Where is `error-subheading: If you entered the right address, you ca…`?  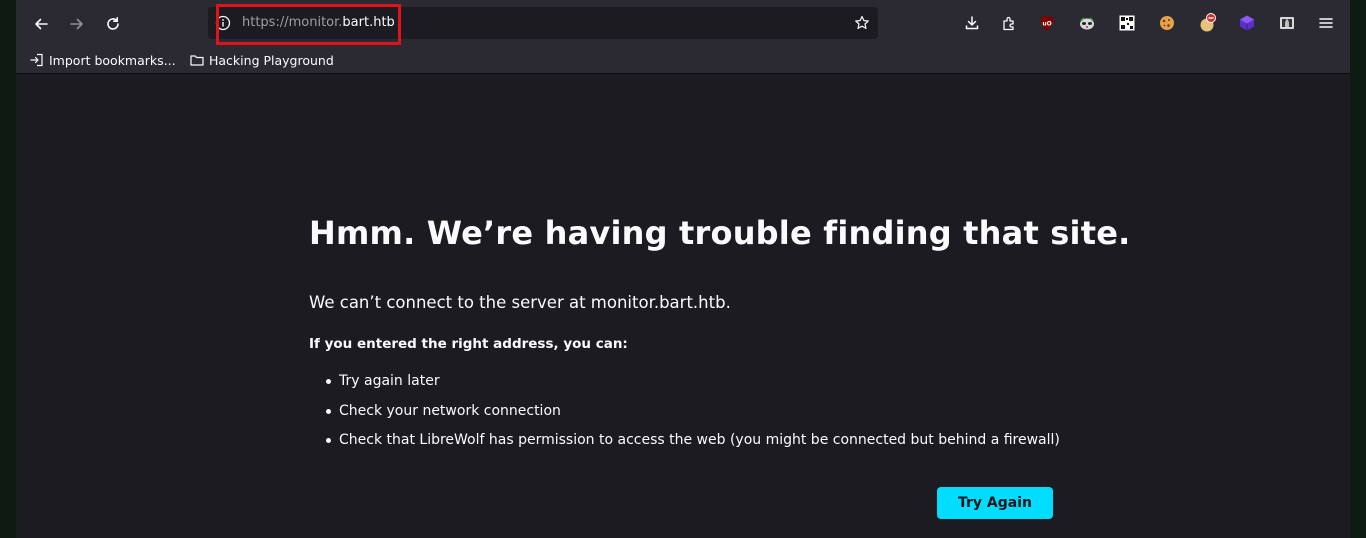
error-subheading: If you entered the right address, you ca… is located at coordinates (468, 344).